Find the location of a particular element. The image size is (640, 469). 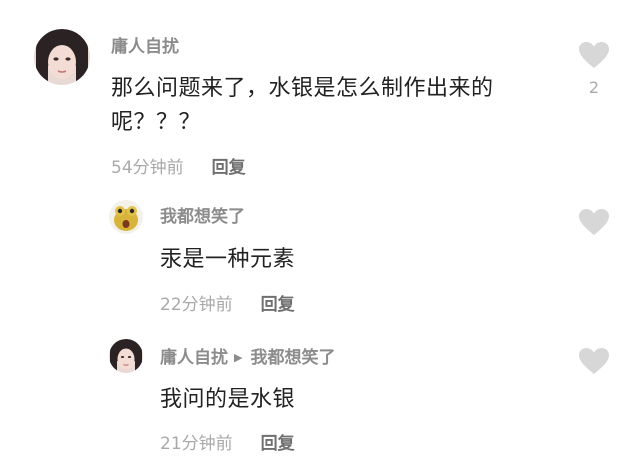

reply-to-author: 我都想笑了 is located at coordinates (292, 358).